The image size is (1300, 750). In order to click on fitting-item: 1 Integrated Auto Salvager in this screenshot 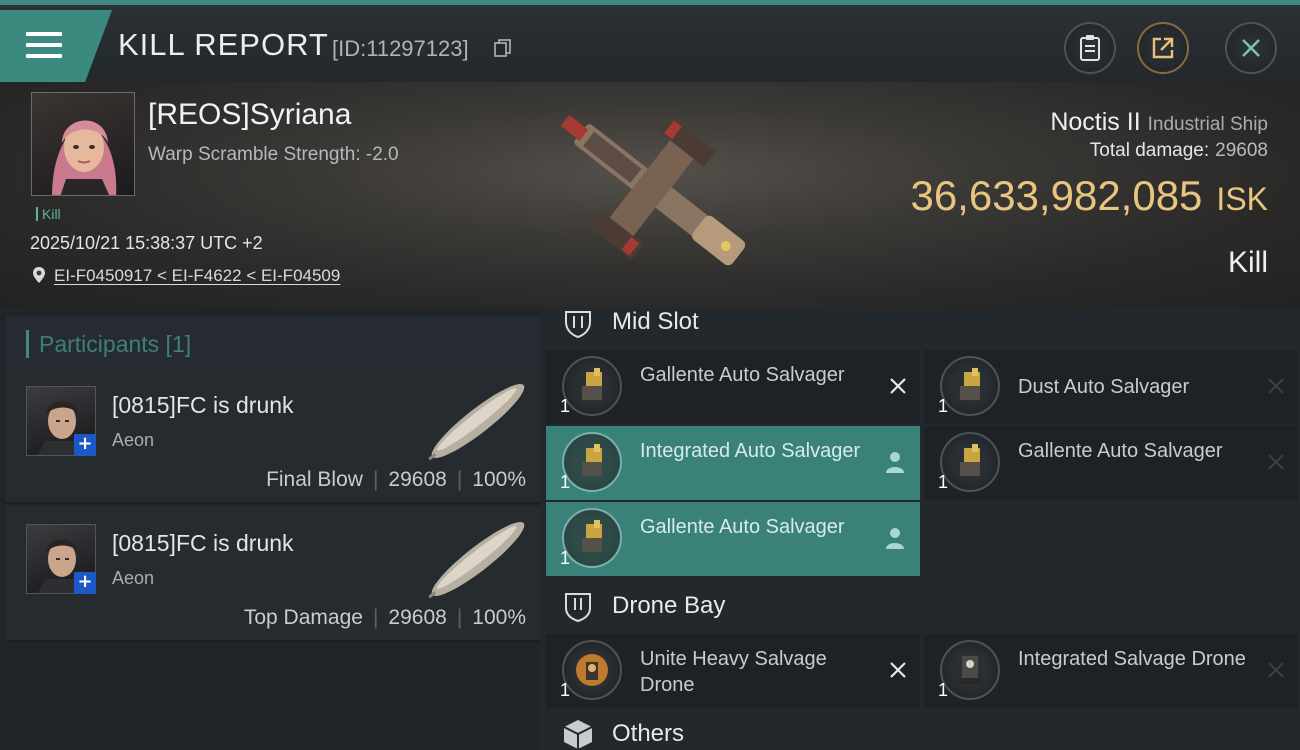, I will do `click(733, 463)`.